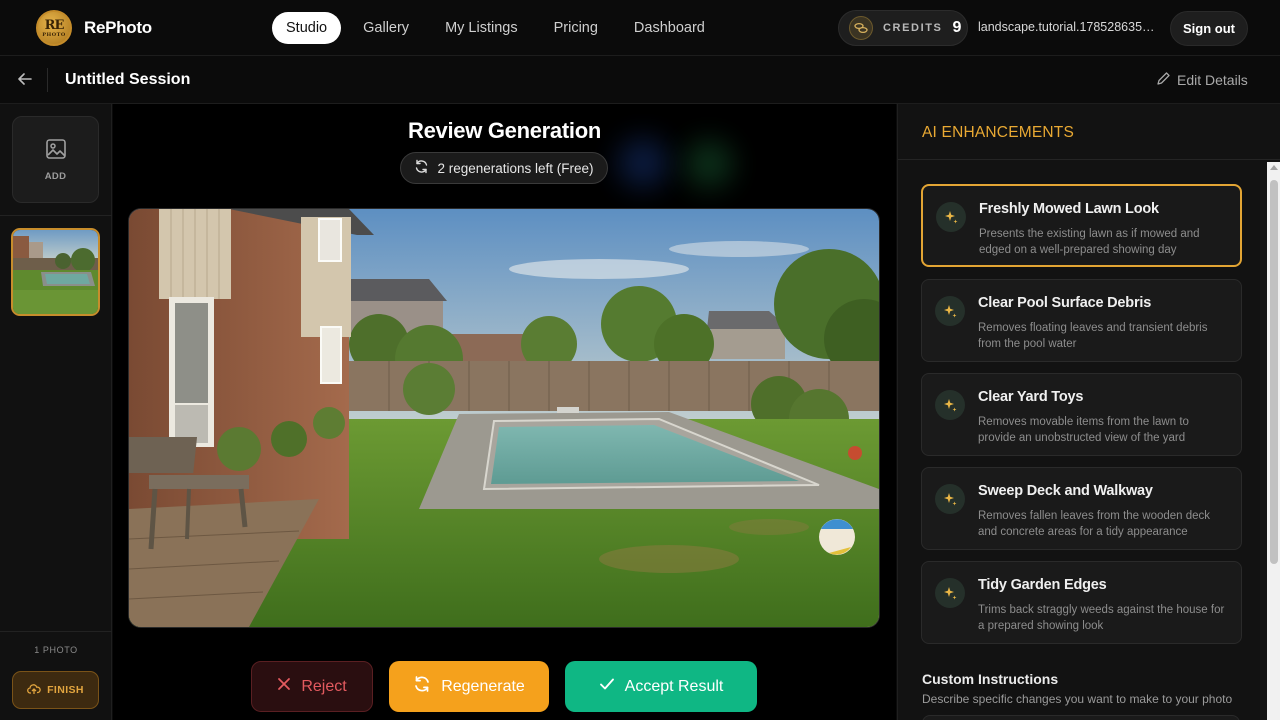  What do you see at coordinates (1065, 491) in the screenshot?
I see `enhancement-title: Sweep Deck and Walkway` at bounding box center [1065, 491].